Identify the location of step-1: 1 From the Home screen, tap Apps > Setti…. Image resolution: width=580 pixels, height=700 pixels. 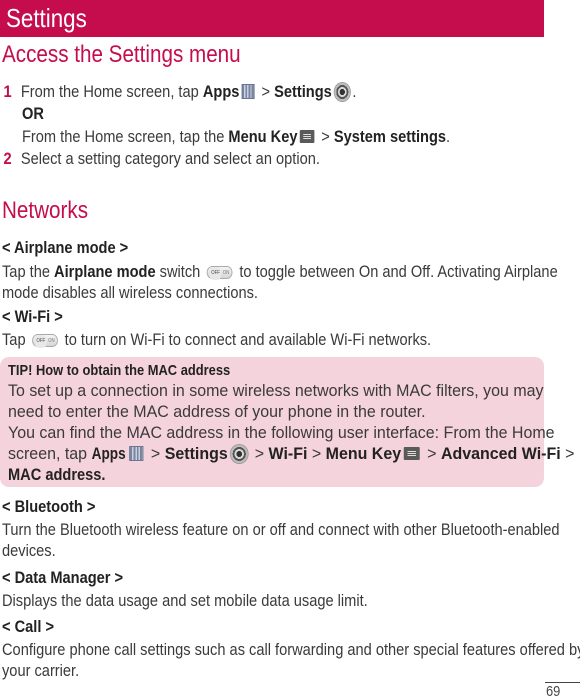
(207, 92).